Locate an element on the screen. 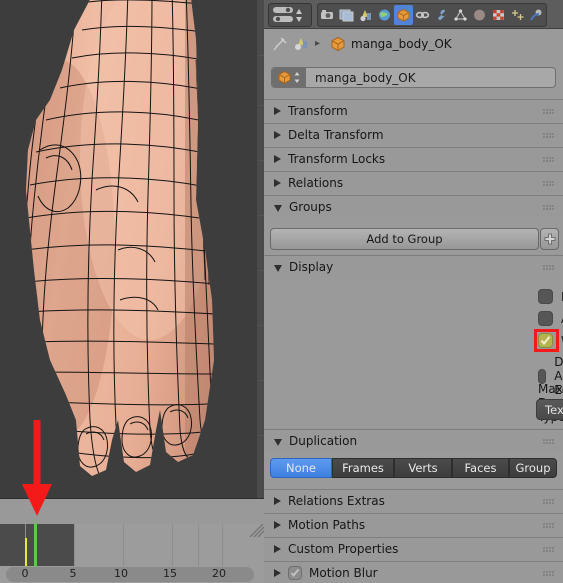 The width and height of the screenshot is (563, 583). duplication-option-none: None is located at coordinates (301, 468).